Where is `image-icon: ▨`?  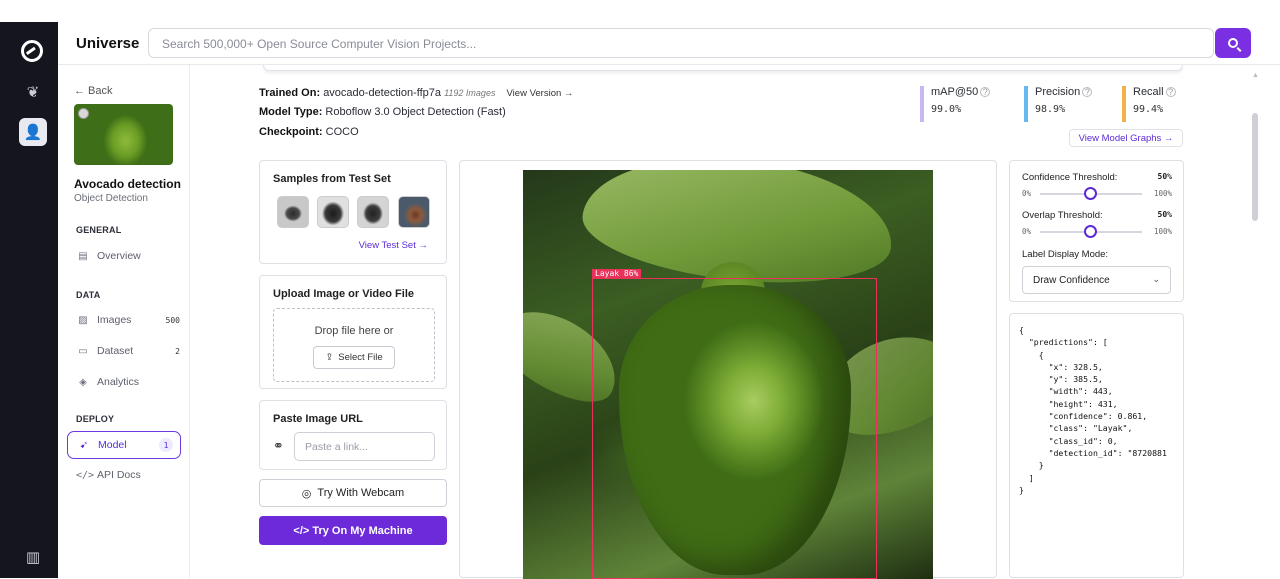 image-icon: ▨ is located at coordinates (83, 320).